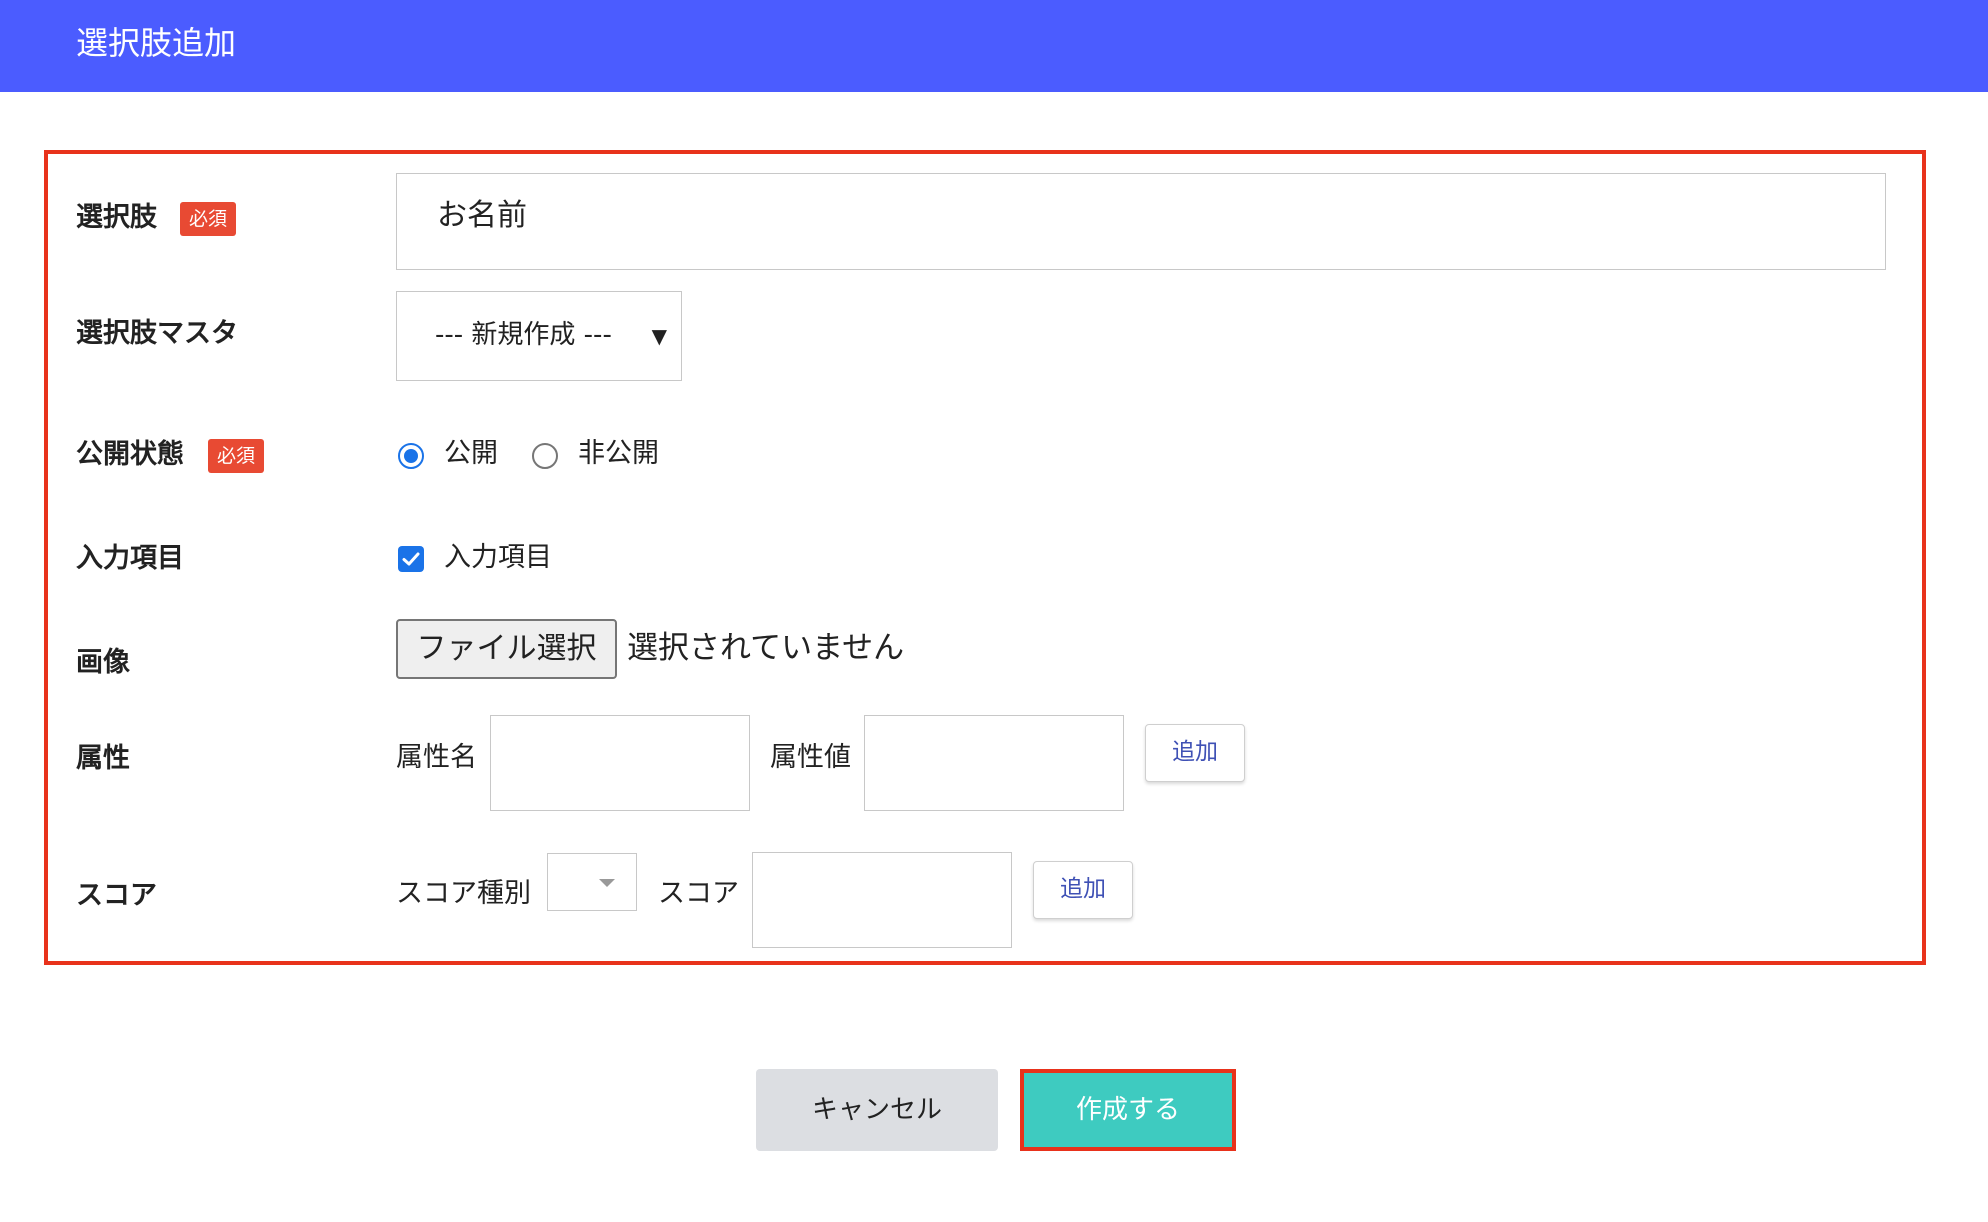 Image resolution: width=1988 pixels, height=1222 pixels. I want to click on chevron-down-icon: ▼, so click(659, 336).